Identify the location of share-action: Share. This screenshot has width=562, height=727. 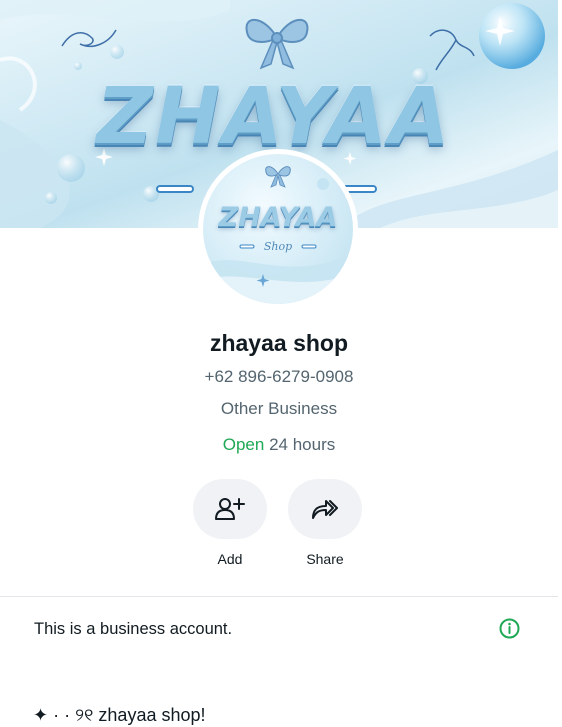
(325, 523).